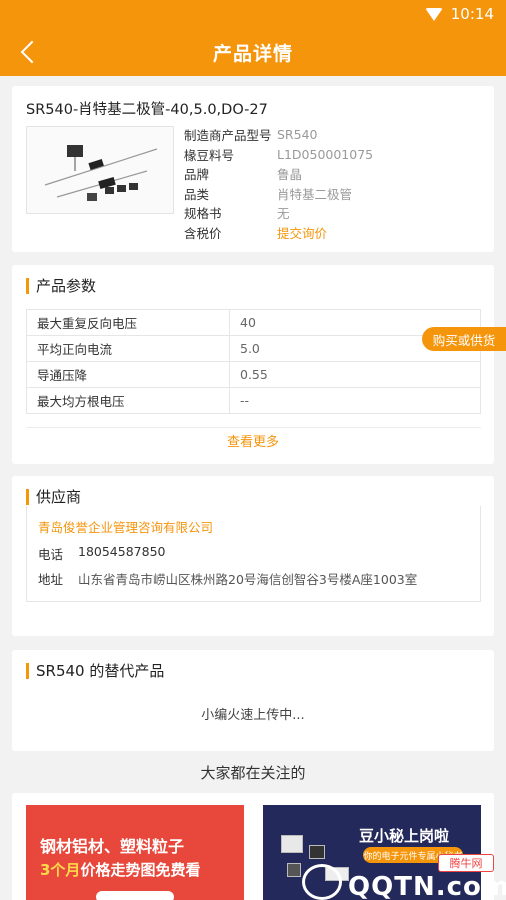 The height and width of the screenshot is (900, 506). What do you see at coordinates (253, 322) in the screenshot?
I see `table-row: 最大重复反向电压 40` at bounding box center [253, 322].